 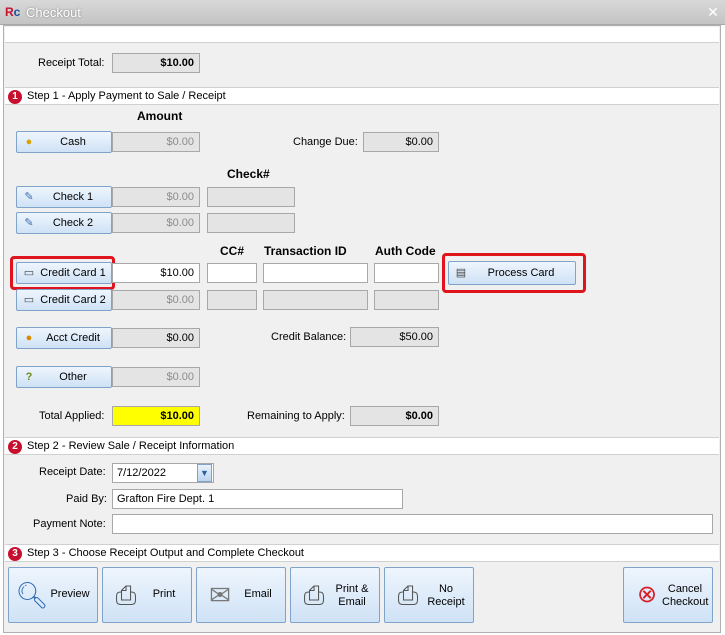 I want to click on credit-balance-field: $50.00, so click(x=394, y=337).